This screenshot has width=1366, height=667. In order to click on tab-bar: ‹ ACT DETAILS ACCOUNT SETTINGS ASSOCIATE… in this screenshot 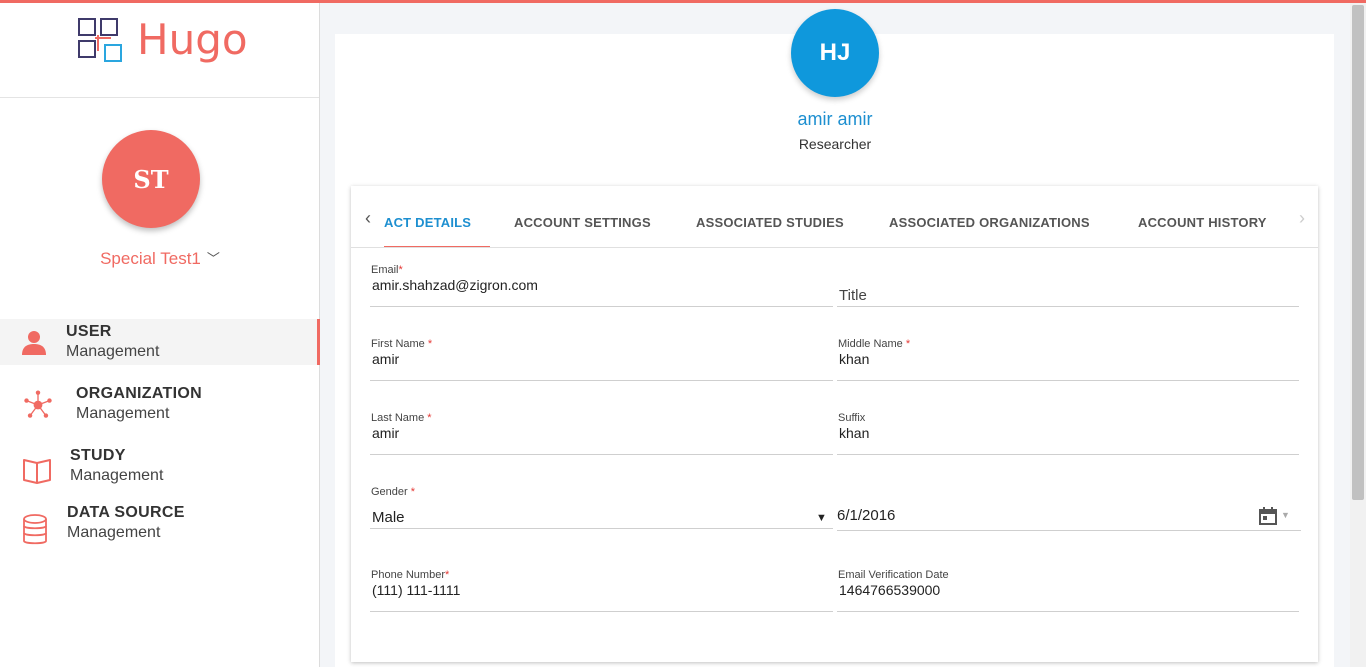, I will do `click(834, 217)`.